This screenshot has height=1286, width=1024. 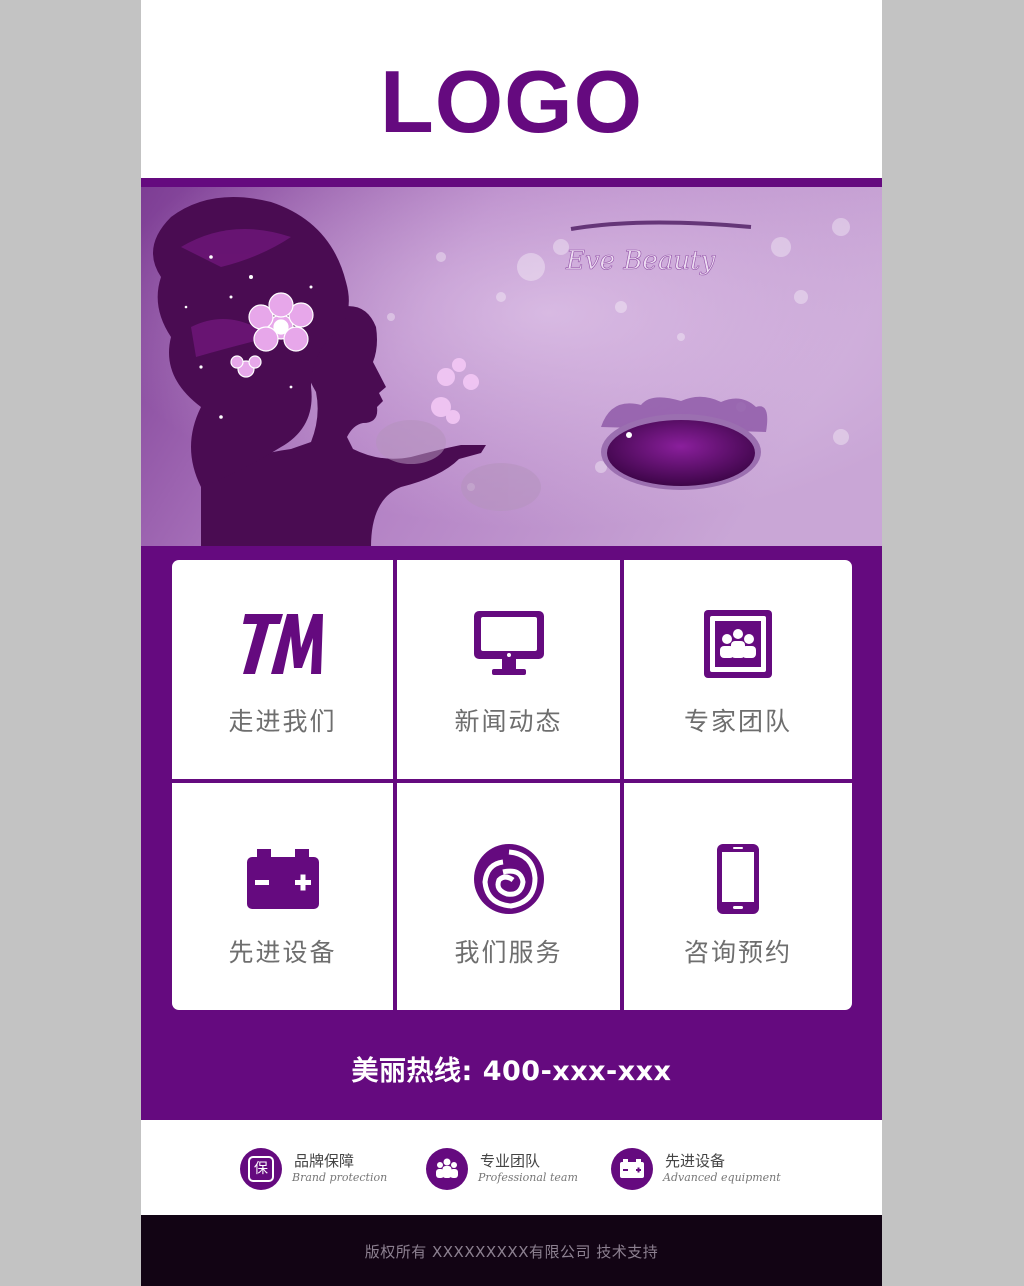 What do you see at coordinates (282, 644) in the screenshot?
I see `tm-logo-icon` at bounding box center [282, 644].